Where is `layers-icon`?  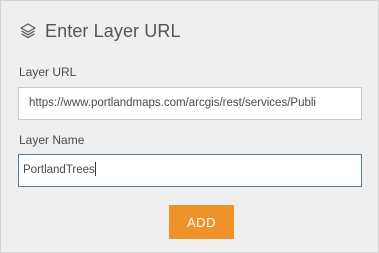
layers-icon is located at coordinates (28, 31).